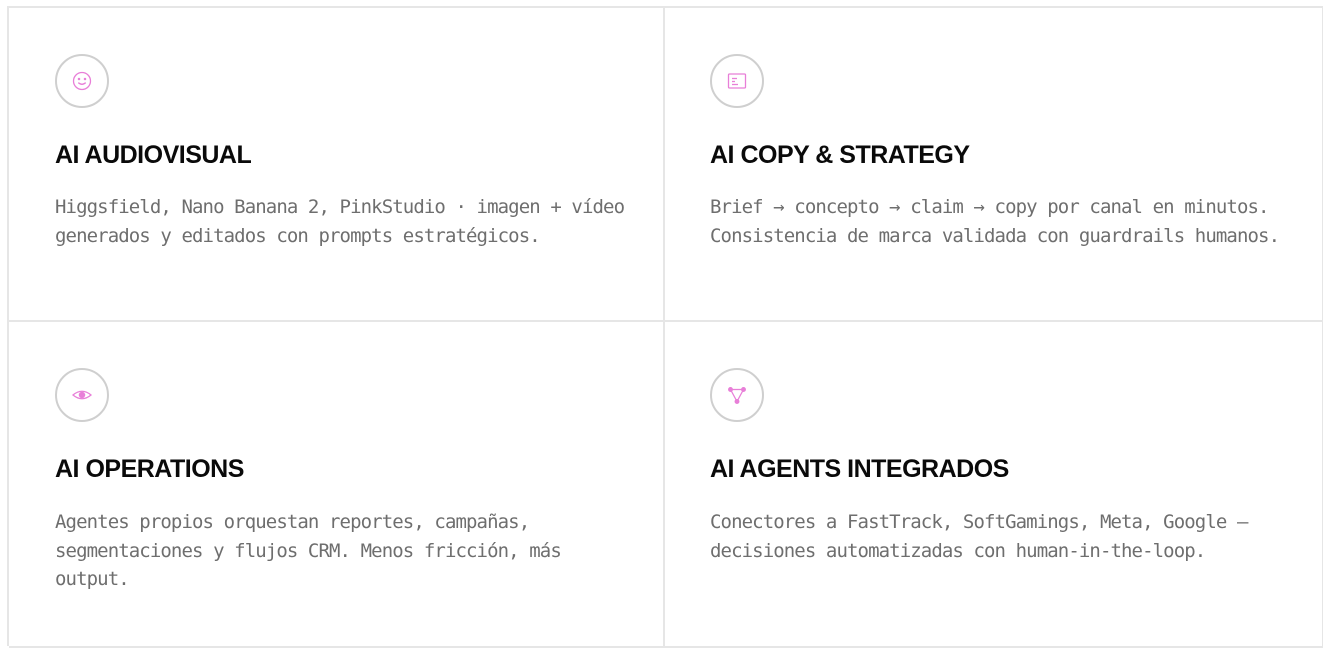  I want to click on smiley-icon, so click(82, 81).